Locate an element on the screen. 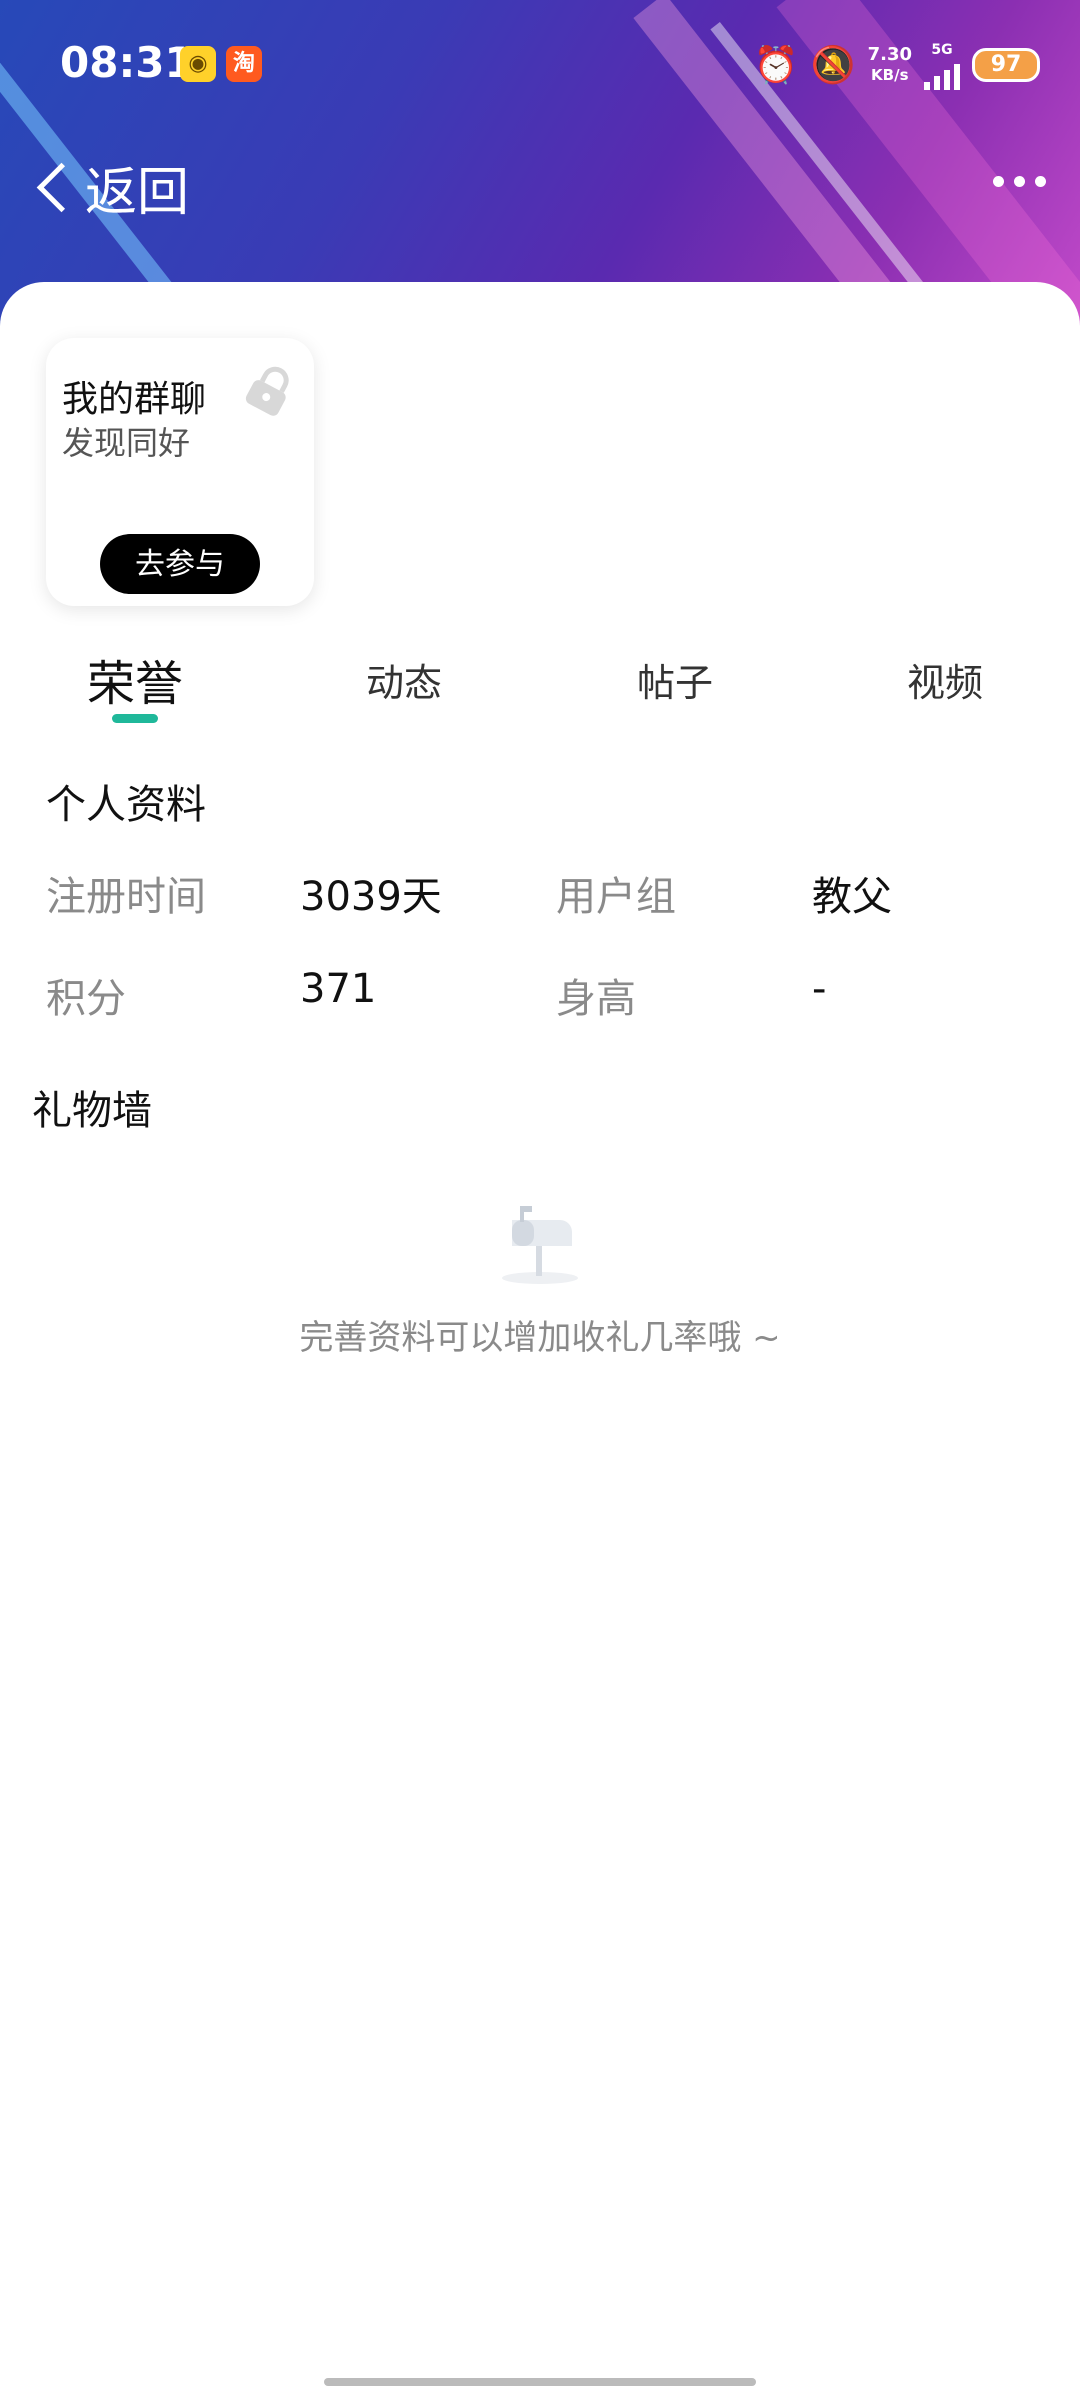  tab-activity: 动态 is located at coordinates (404, 679).